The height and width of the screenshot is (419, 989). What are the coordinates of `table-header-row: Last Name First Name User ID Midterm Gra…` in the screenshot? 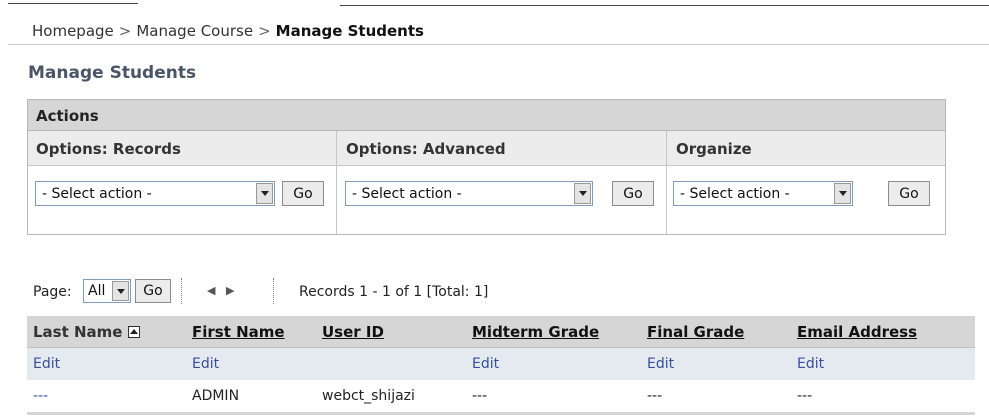 It's located at (501, 332).